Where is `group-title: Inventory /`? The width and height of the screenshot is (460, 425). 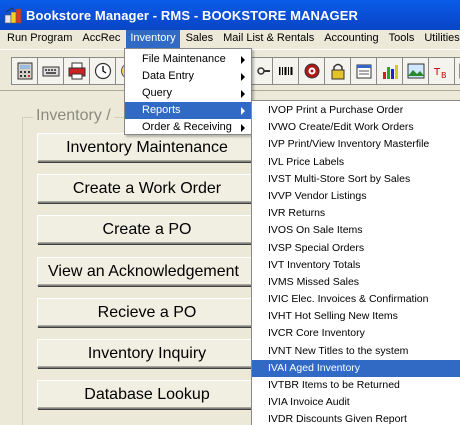
group-title: Inventory / is located at coordinates (73, 116).